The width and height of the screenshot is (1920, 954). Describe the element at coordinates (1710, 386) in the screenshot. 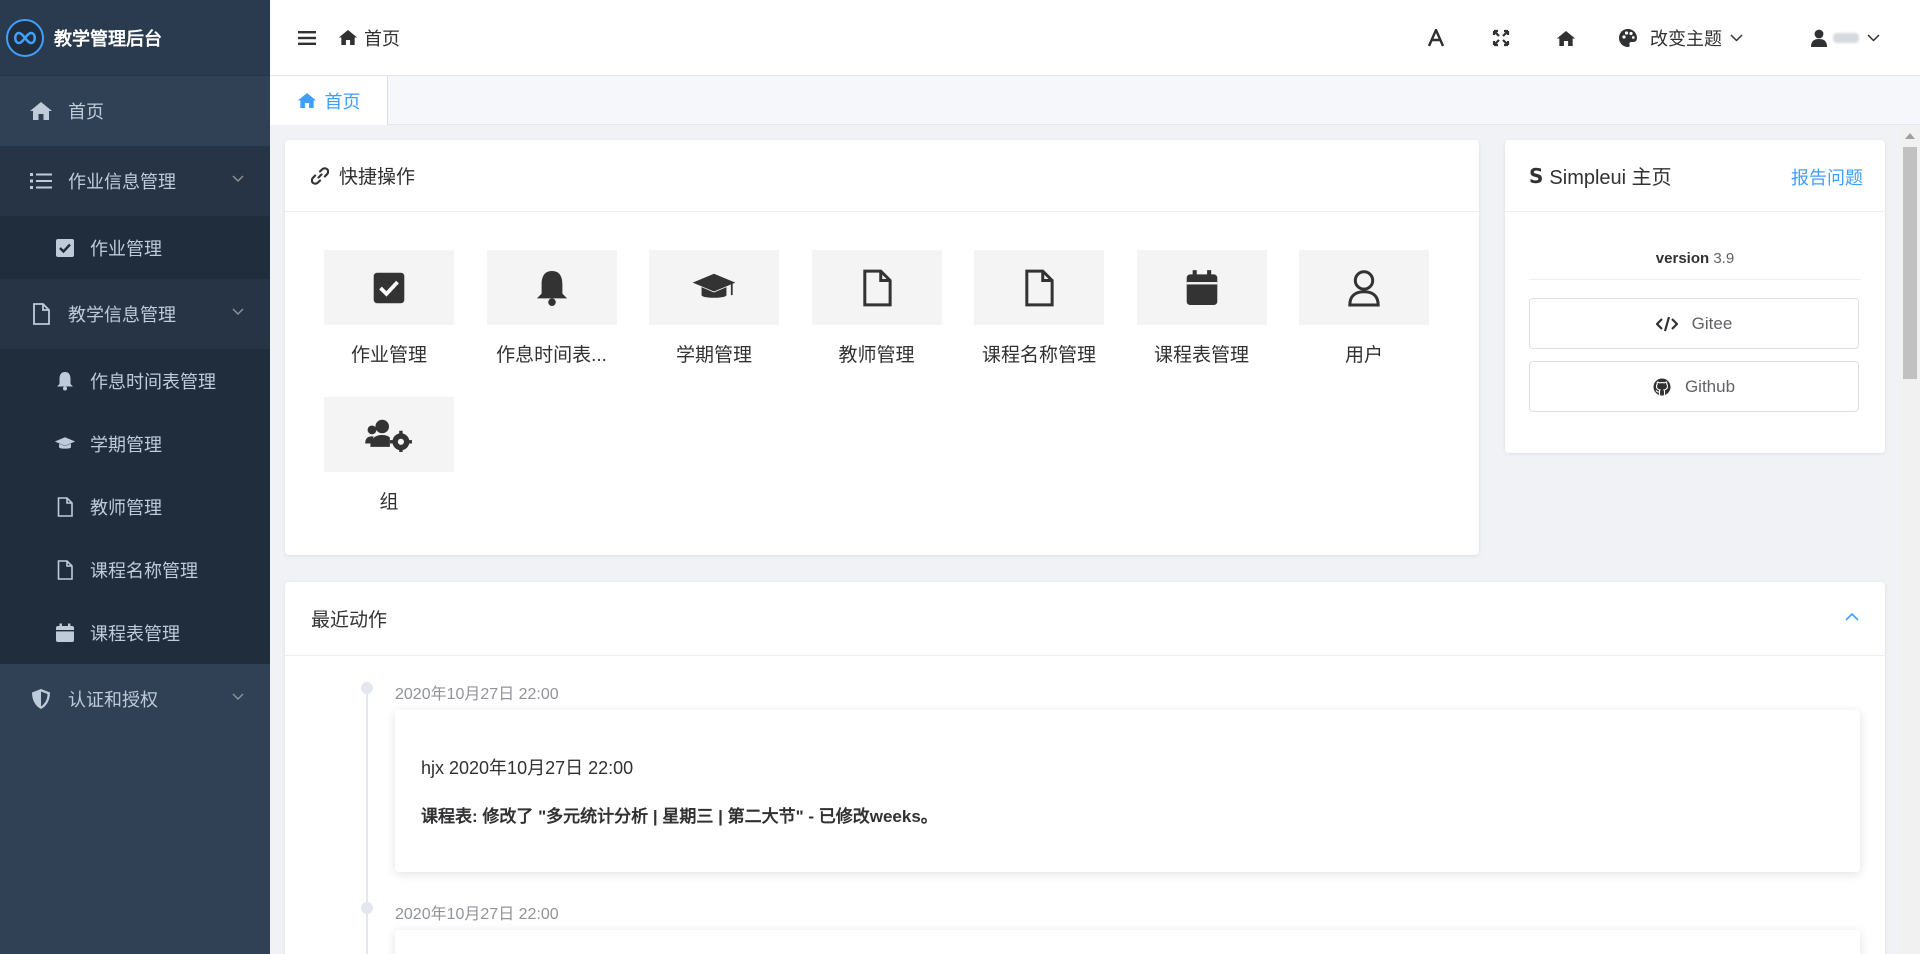

I see `github-label: Github` at that location.